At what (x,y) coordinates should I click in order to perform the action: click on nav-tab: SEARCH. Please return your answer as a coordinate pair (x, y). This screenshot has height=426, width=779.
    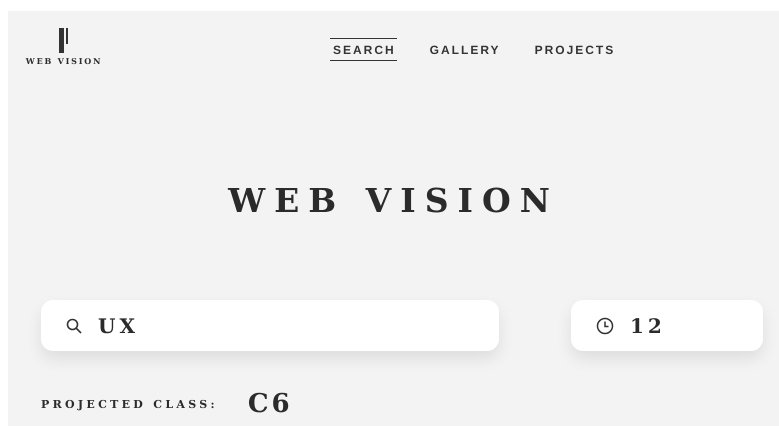
    Looking at the image, I should click on (363, 49).